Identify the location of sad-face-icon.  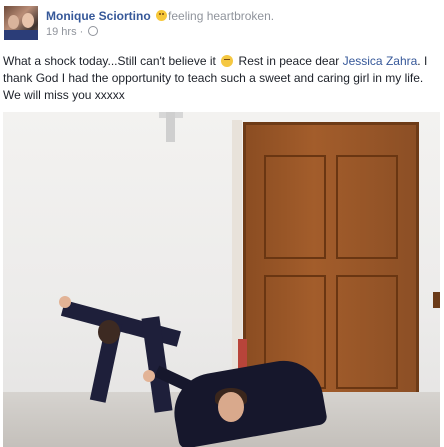
(227, 61).